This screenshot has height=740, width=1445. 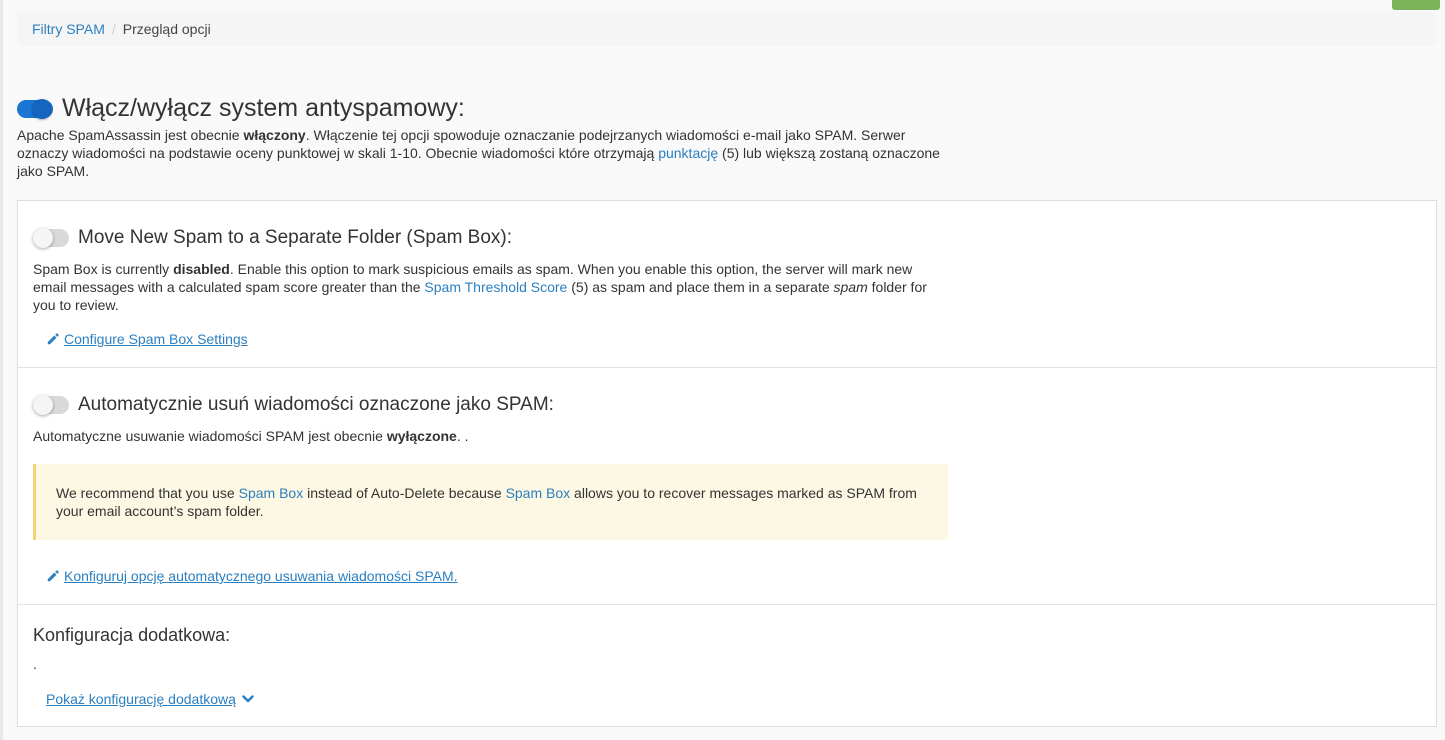 What do you see at coordinates (263, 108) in the screenshot?
I see `antispam-title: Włącz/wyłącz system antyspamowy:` at bounding box center [263, 108].